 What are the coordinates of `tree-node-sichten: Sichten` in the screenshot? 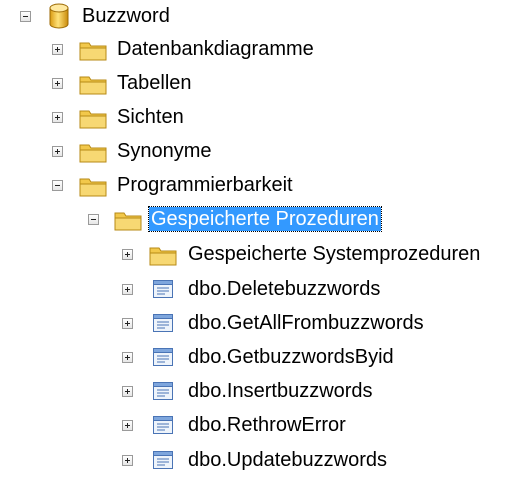 It's located at (263, 118).